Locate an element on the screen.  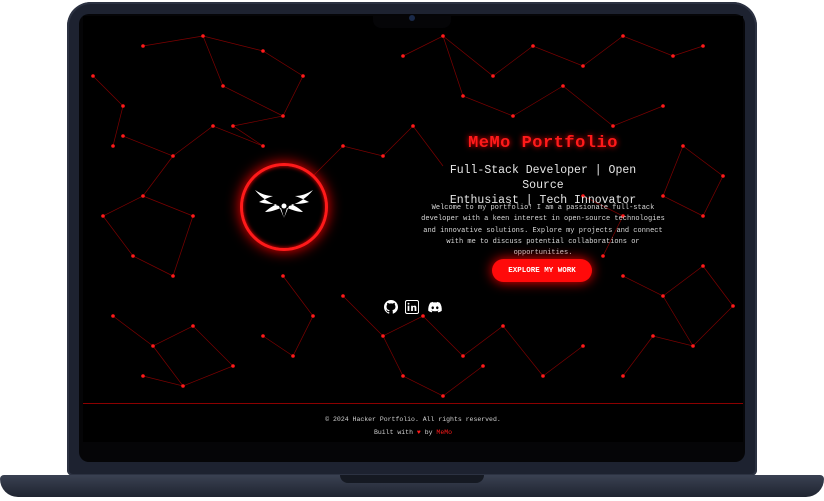
subtitle-line: Full-Stack Developer | Open Source is located at coordinates (543, 178).